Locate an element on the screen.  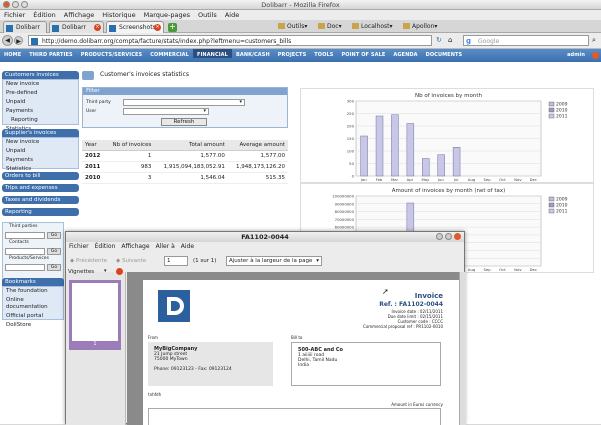
menu-commercial: COMMERCIAL is located at coordinates (169, 53).